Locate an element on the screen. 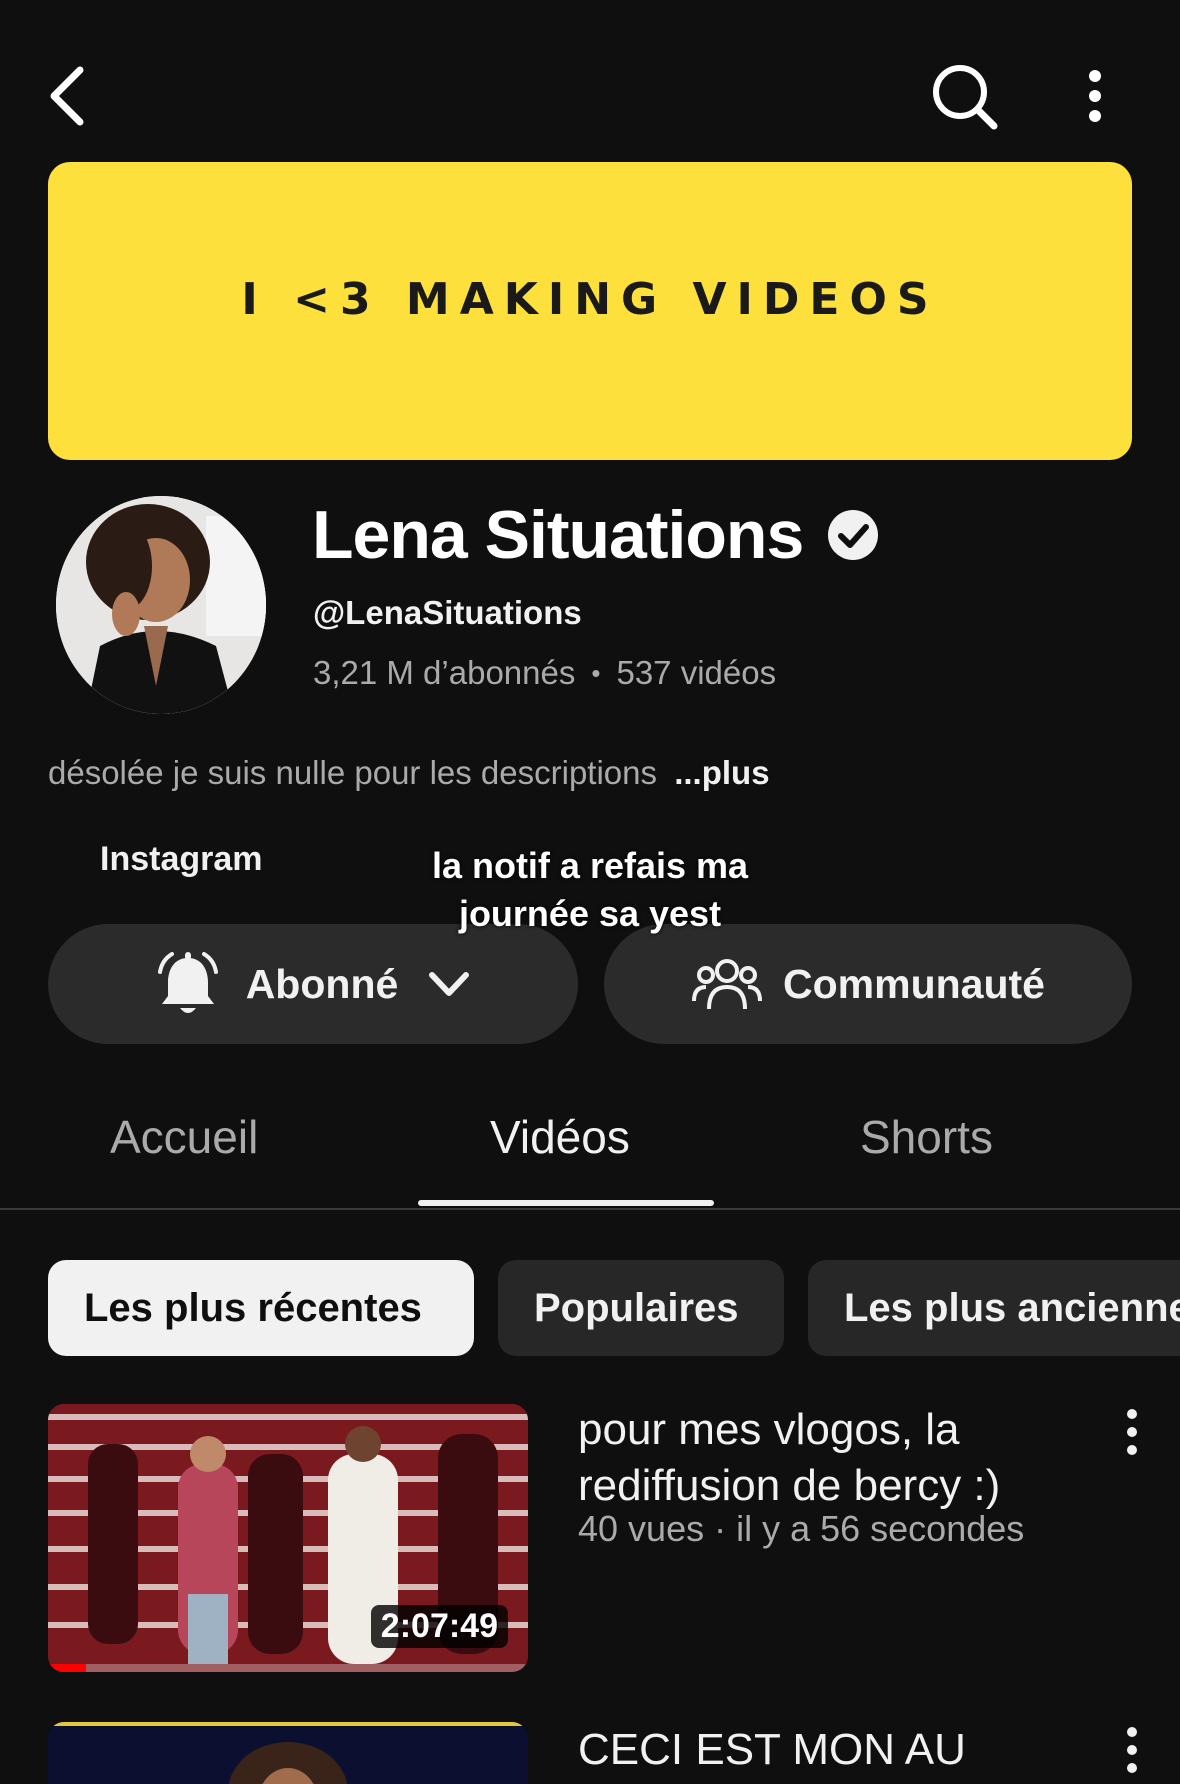  subscribed-button: Abonné is located at coordinates (313, 984).